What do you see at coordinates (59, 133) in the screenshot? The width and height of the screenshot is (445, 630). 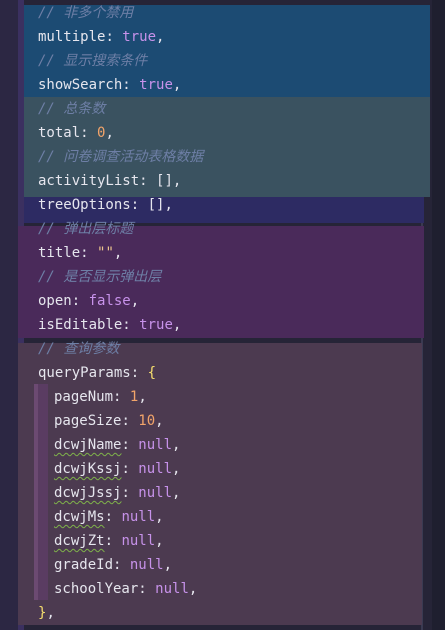 I see `property-key: total` at bounding box center [59, 133].